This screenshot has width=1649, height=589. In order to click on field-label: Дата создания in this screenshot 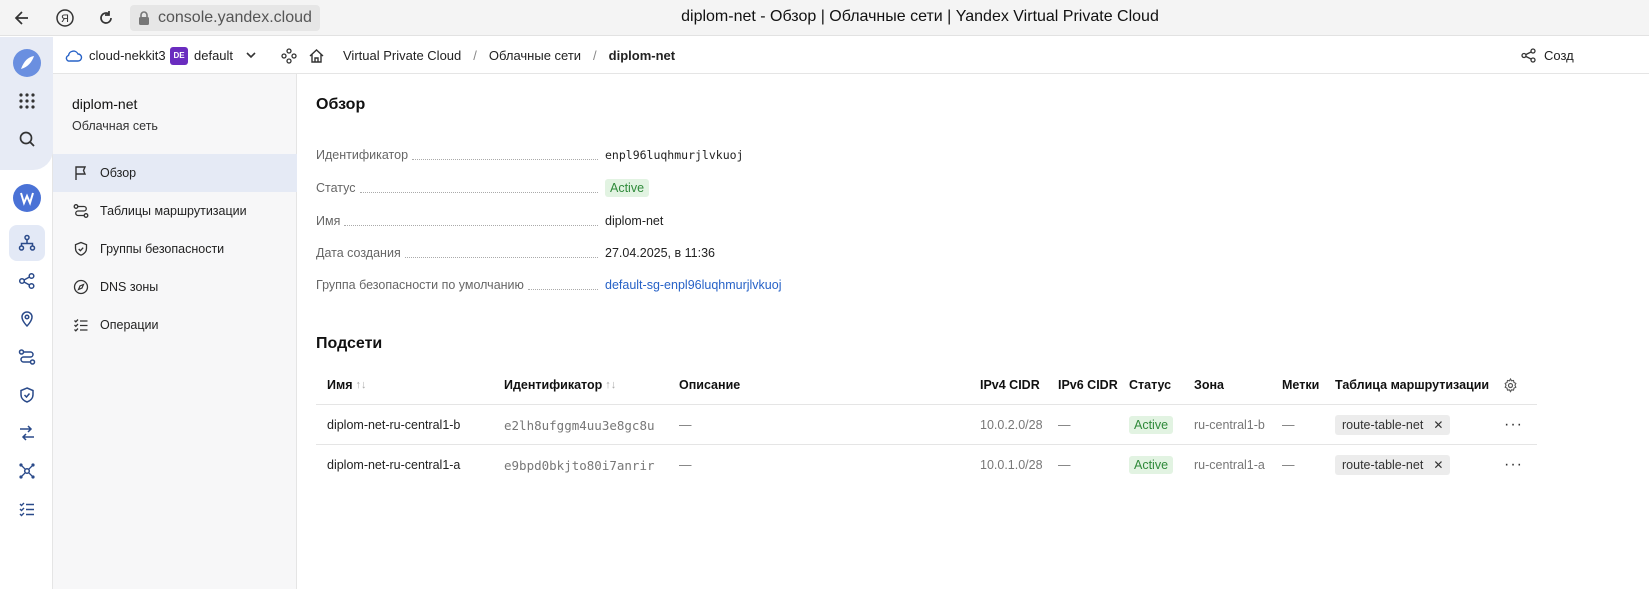, I will do `click(358, 253)`.